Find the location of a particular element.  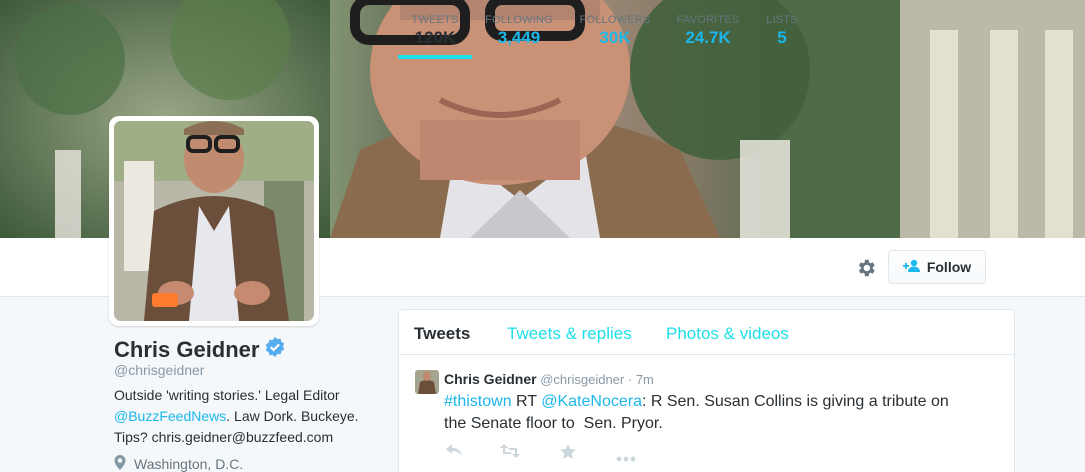

profile-bio-line3: Tips? chris.geidner@buzzfeed.com is located at coordinates (224, 437).